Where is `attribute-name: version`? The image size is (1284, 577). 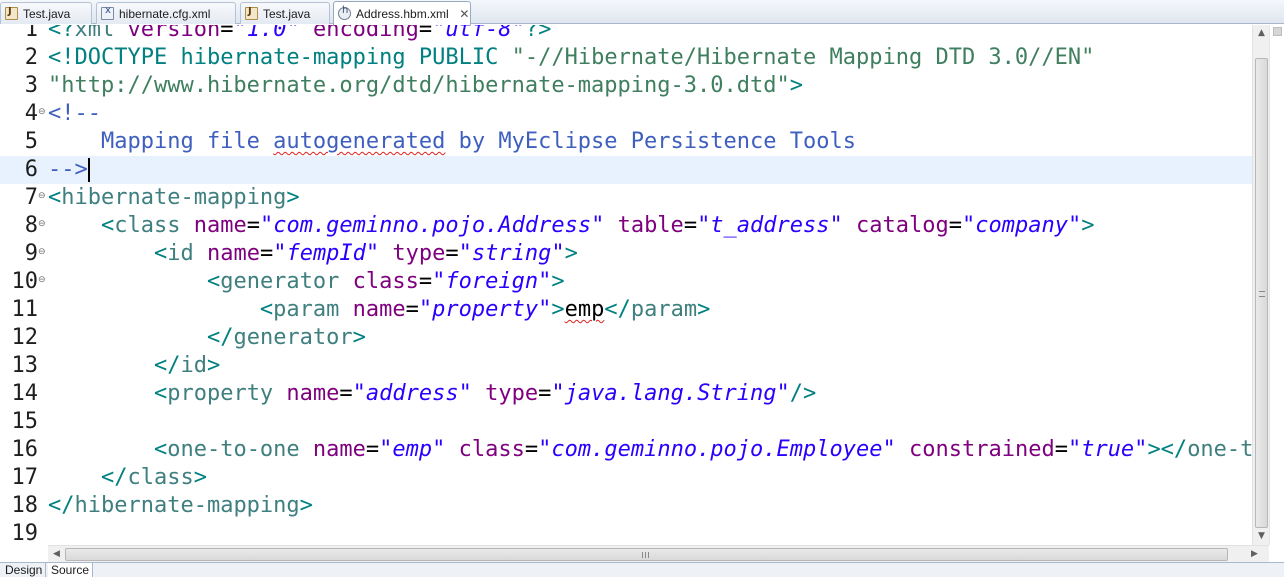
attribute-name: version is located at coordinates (167, 33).